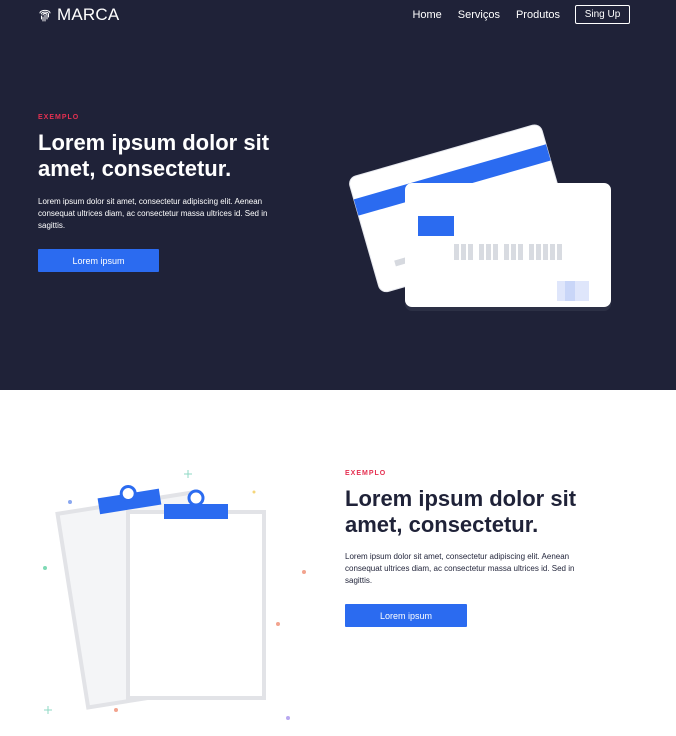 The image size is (676, 736). I want to click on nav-links: Home Serviços Produtos, so click(478, 15).